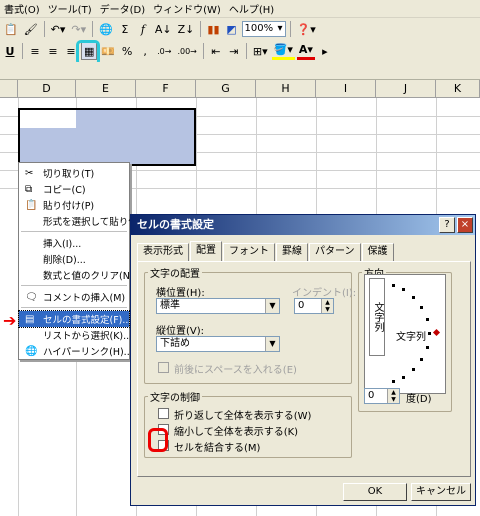 This screenshot has height=516, width=480. Describe the element at coordinates (164, 51) in the screenshot. I see `increase-decimal-icon: .0→` at that location.